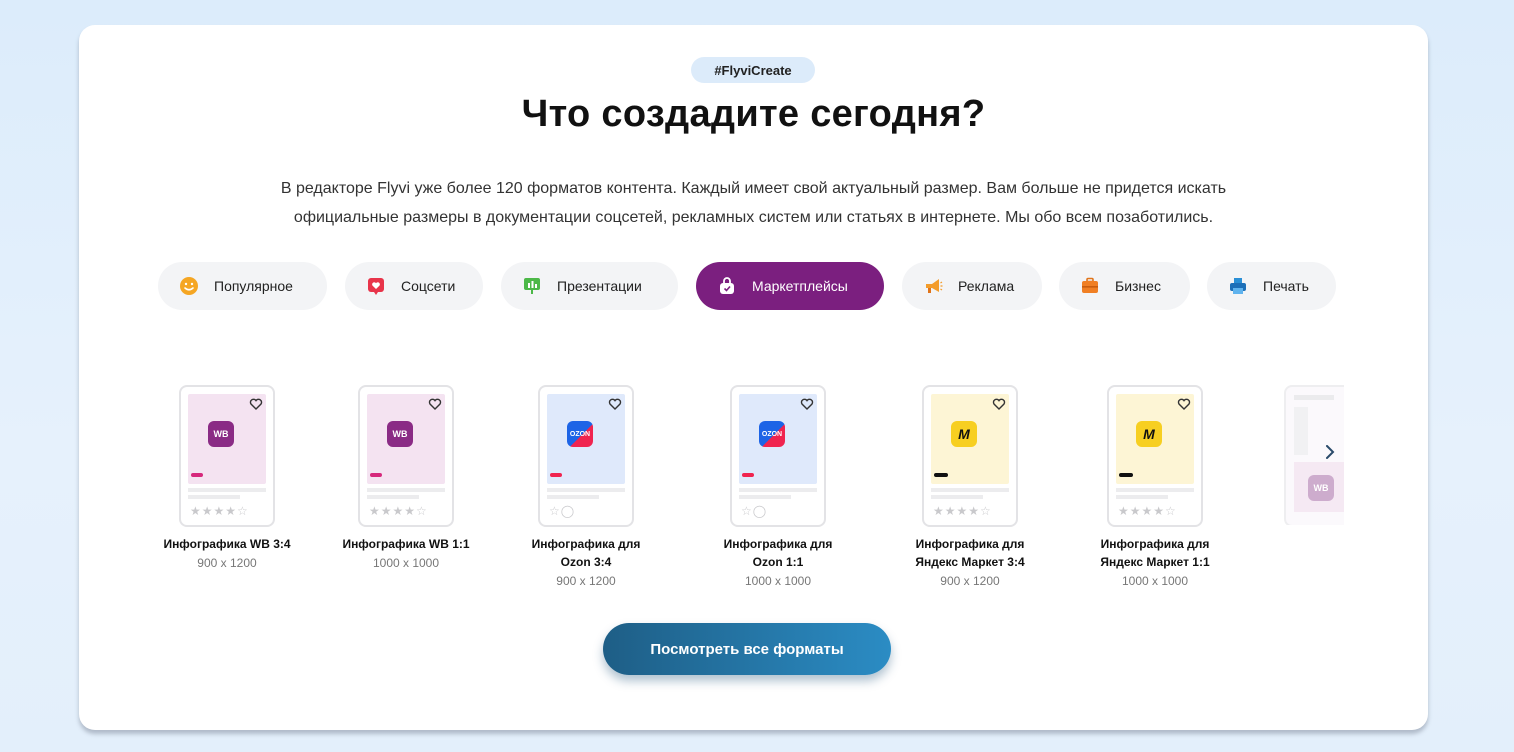 This screenshot has width=1514, height=752. What do you see at coordinates (1330, 452) in the screenshot?
I see `chevron-right-icon` at bounding box center [1330, 452].